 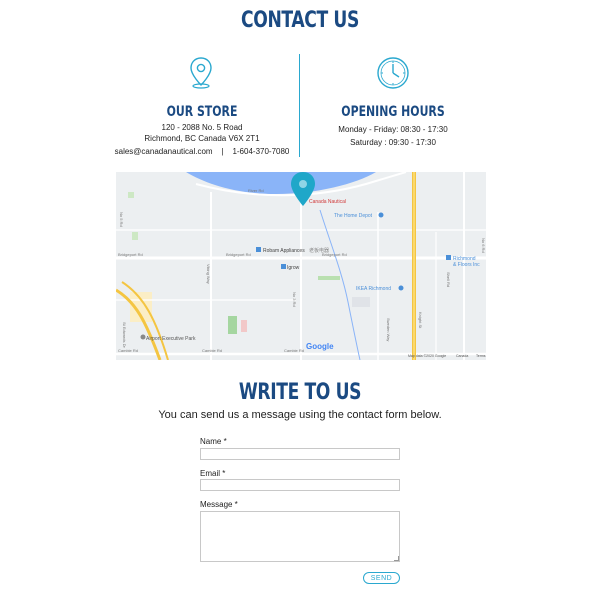 What do you see at coordinates (213, 441) in the screenshot?
I see `name-label: Name *` at bounding box center [213, 441].